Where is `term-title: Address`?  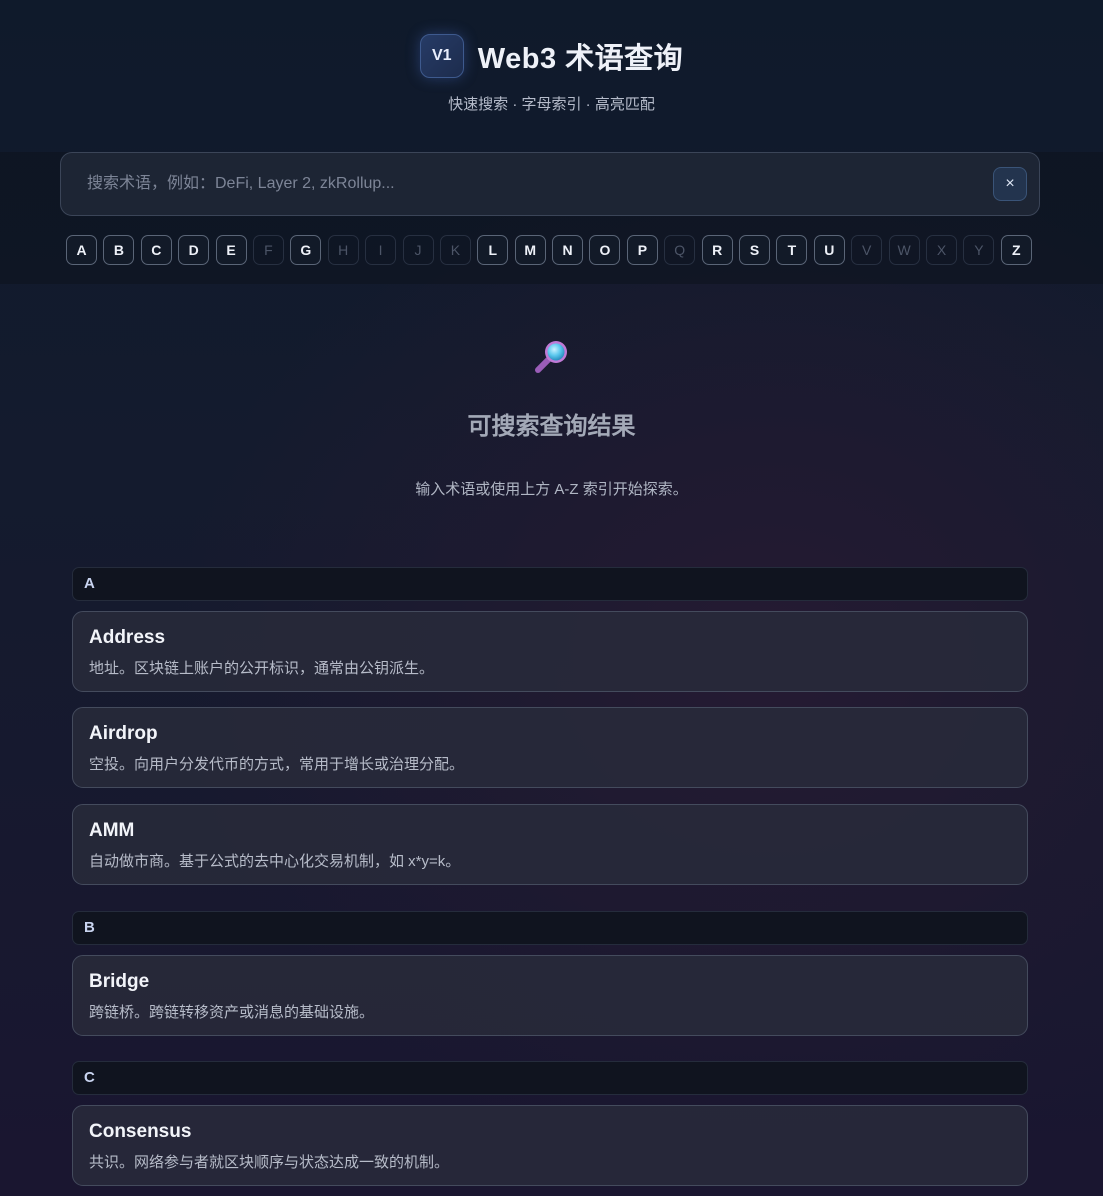 term-title: Address is located at coordinates (127, 637).